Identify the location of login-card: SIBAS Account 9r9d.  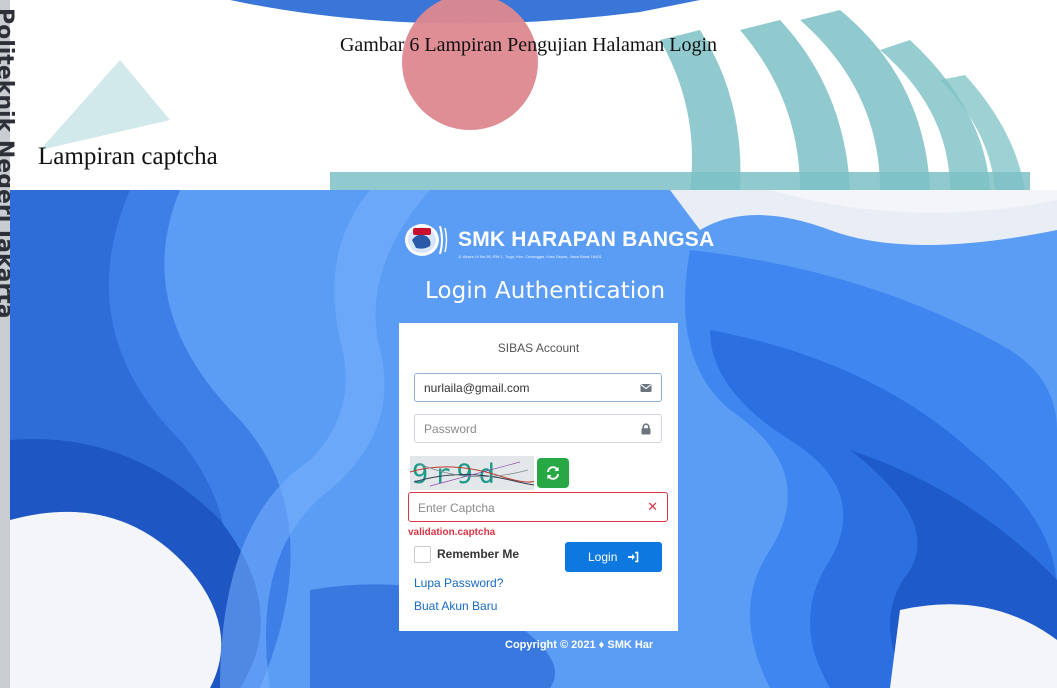
(538, 477).